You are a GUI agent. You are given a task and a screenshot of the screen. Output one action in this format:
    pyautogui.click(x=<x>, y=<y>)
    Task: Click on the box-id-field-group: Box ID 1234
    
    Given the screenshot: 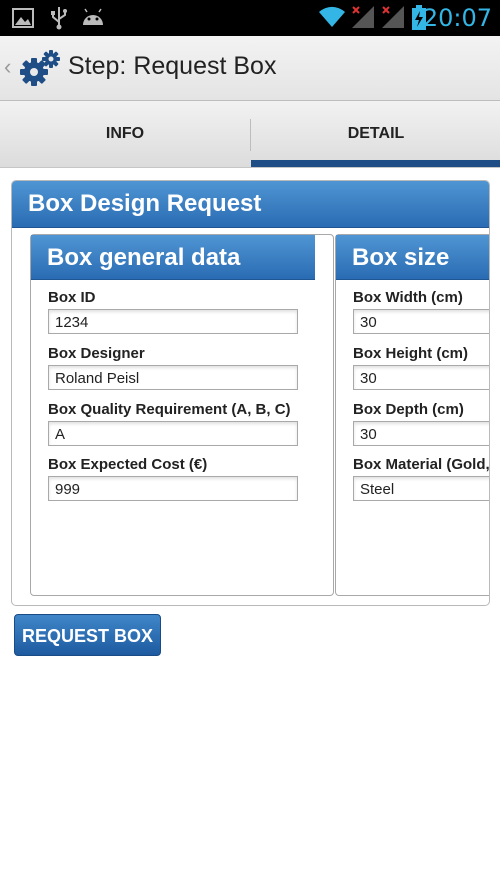 What is the action you would take?
    pyautogui.click(x=173, y=310)
    